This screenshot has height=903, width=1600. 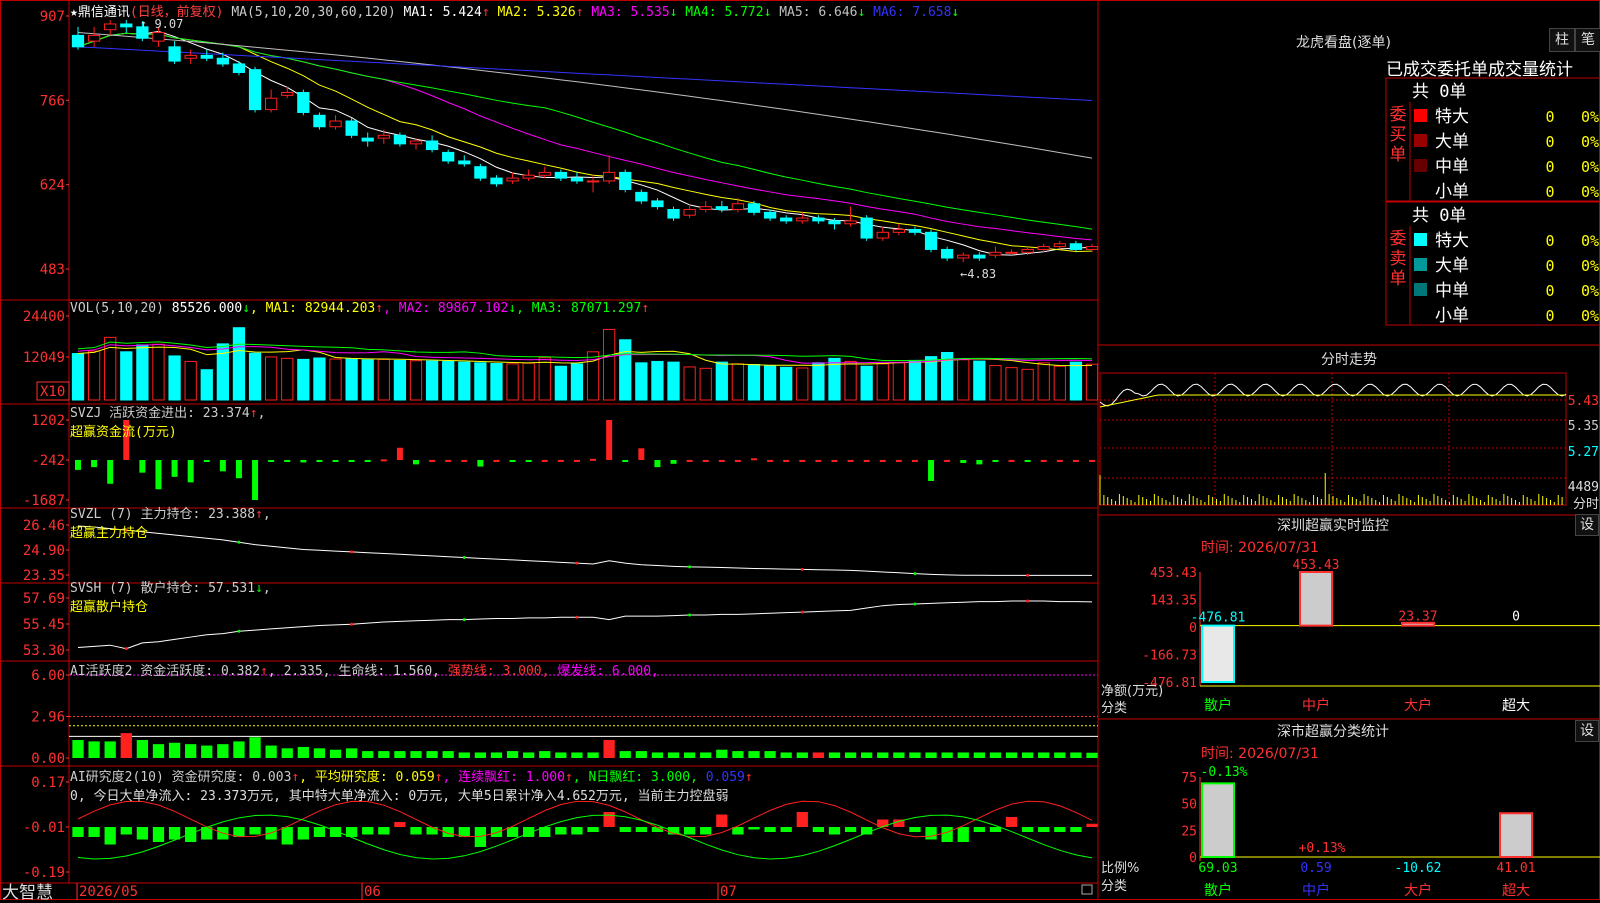 What do you see at coordinates (1562, 40) in the screenshot?
I see `bar-mode-button: 柱` at bounding box center [1562, 40].